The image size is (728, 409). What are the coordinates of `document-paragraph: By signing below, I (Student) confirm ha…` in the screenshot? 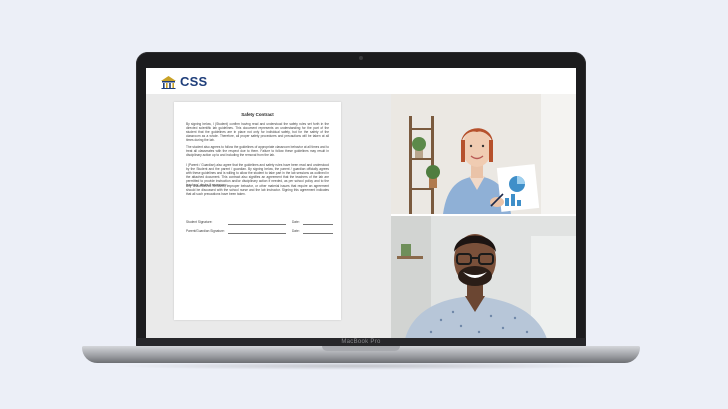 It's located at (257, 132).